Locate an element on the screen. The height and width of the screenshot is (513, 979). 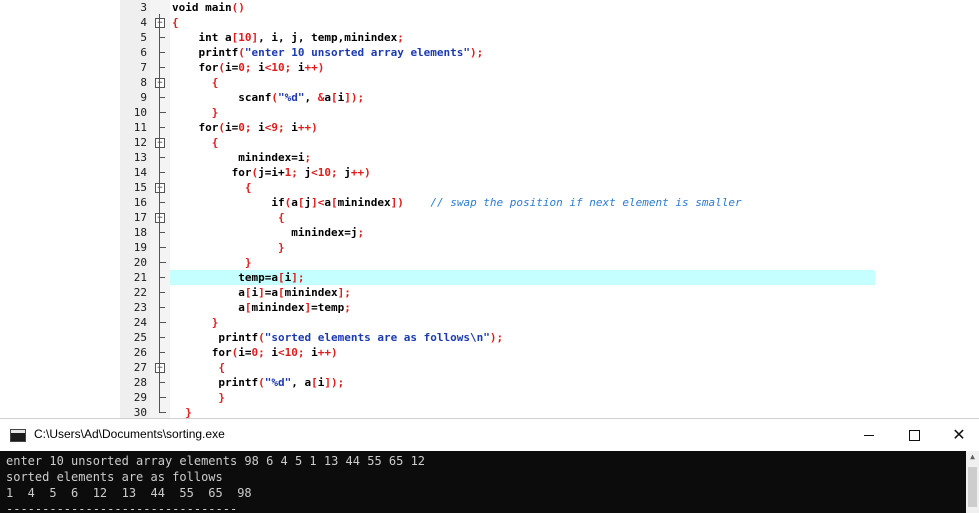
line-number: 6 is located at coordinates (143, 52).